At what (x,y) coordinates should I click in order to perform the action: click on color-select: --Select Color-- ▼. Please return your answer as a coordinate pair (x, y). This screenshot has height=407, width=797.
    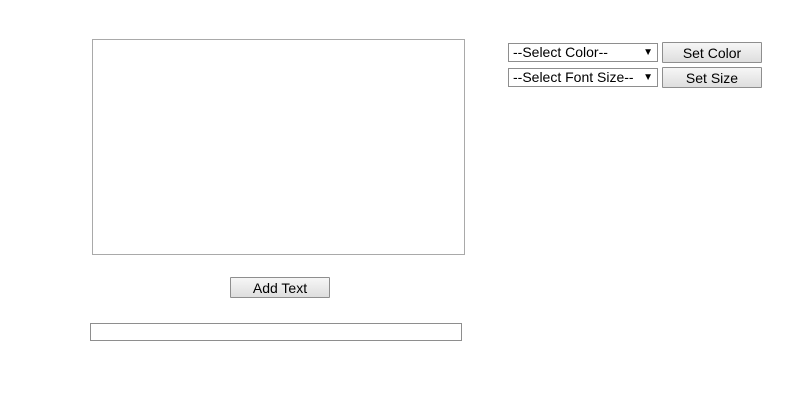
    Looking at the image, I should click on (583, 52).